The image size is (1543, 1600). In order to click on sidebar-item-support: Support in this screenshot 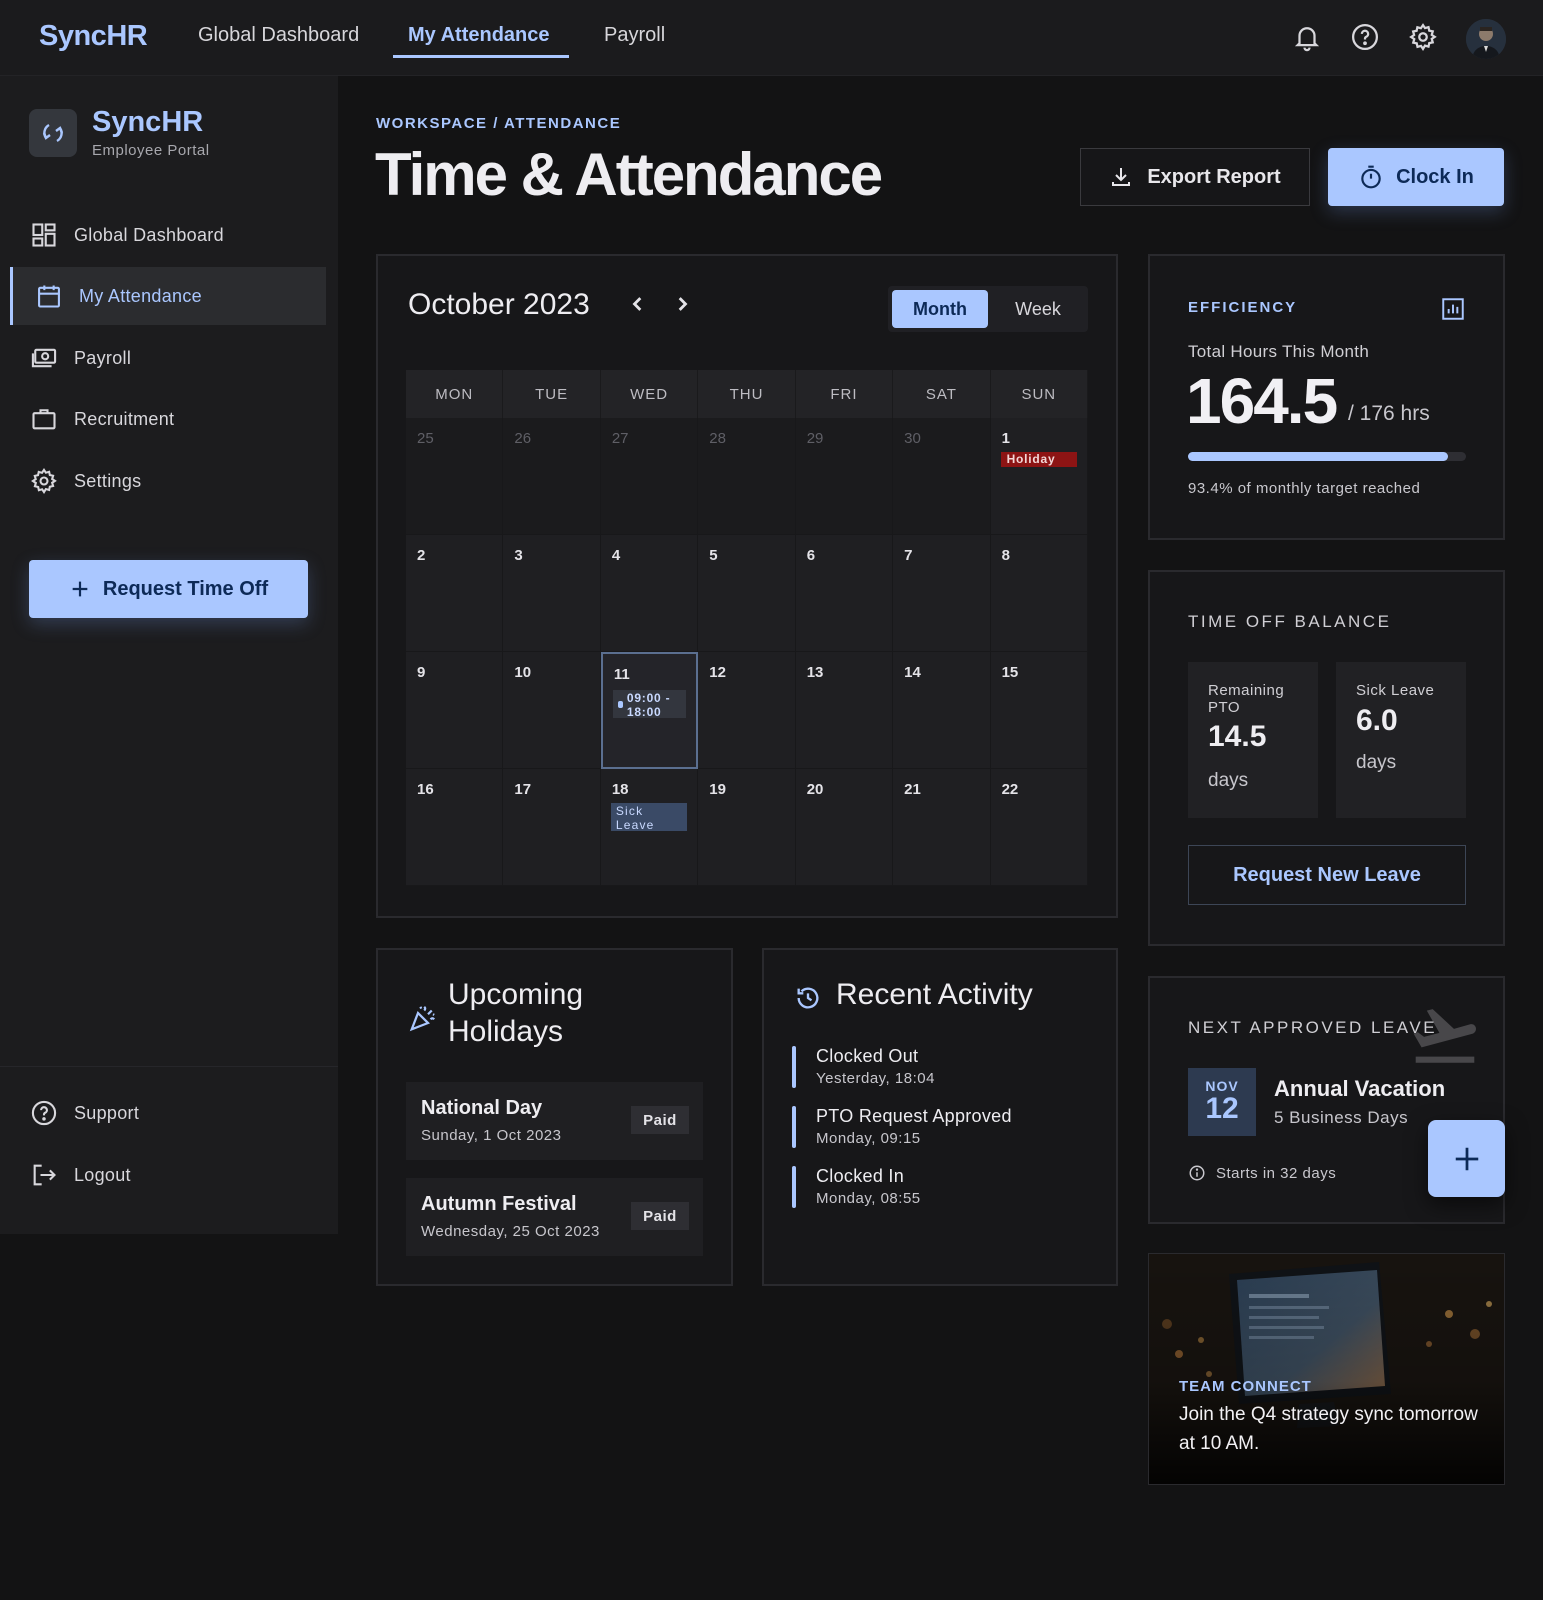, I will do `click(168, 1113)`.